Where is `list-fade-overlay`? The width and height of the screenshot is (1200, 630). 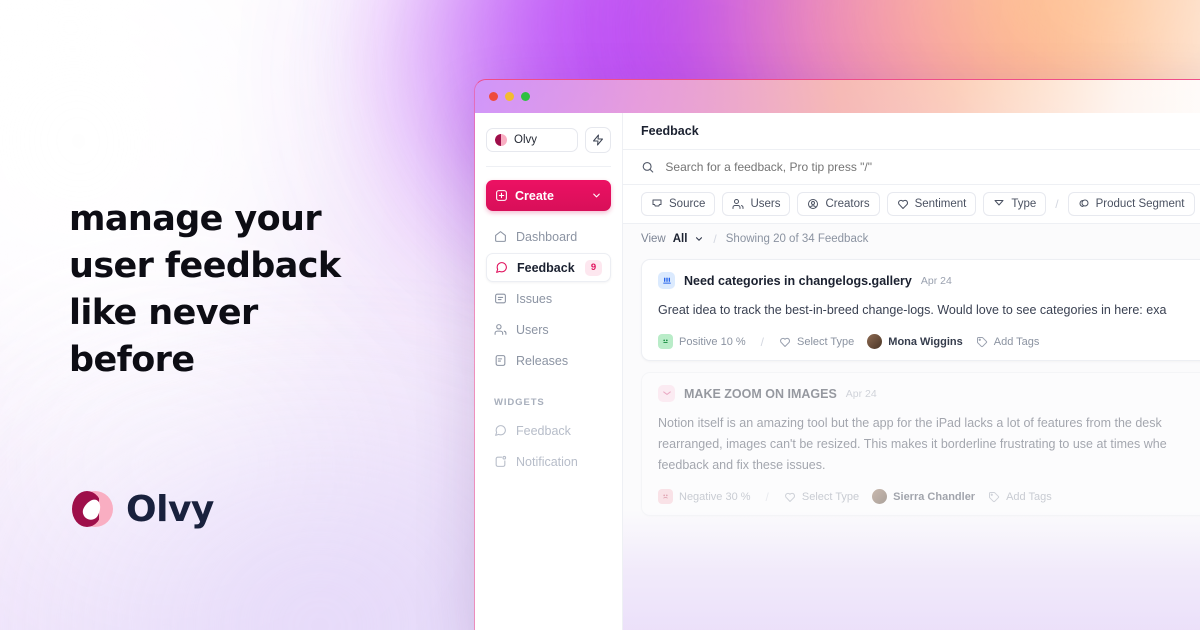
list-fade-overlay is located at coordinates (911, 570).